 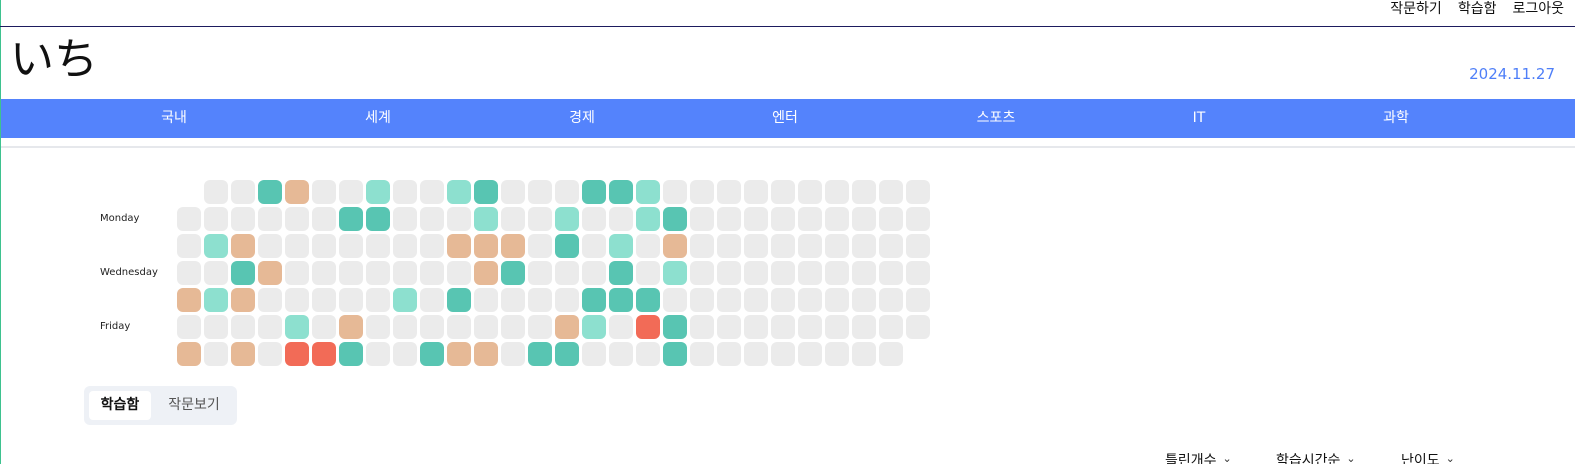 What do you see at coordinates (785, 118) in the screenshot?
I see `nav-item-entertainment: 엔터` at bounding box center [785, 118].